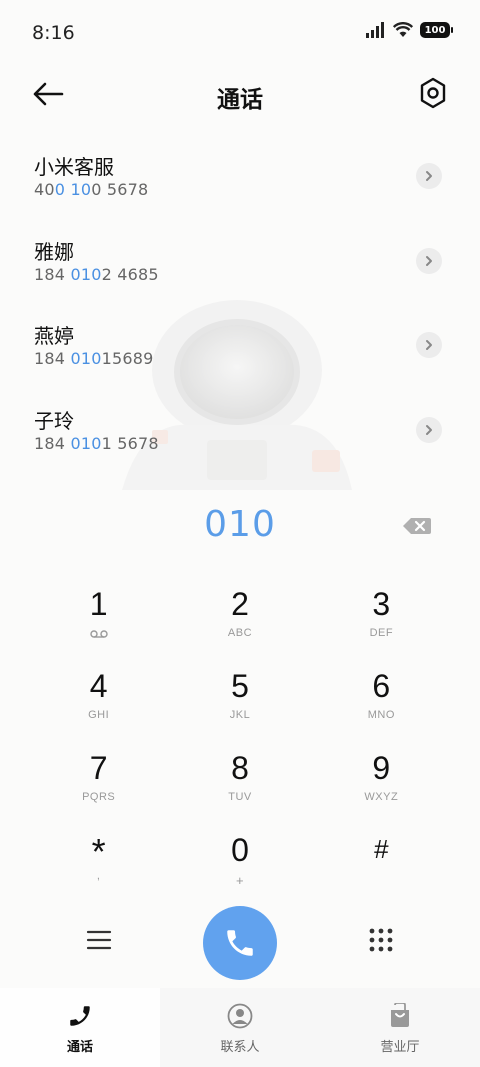  Describe the element at coordinates (44, 189) in the screenshot. I see `number-segment: 40` at that location.